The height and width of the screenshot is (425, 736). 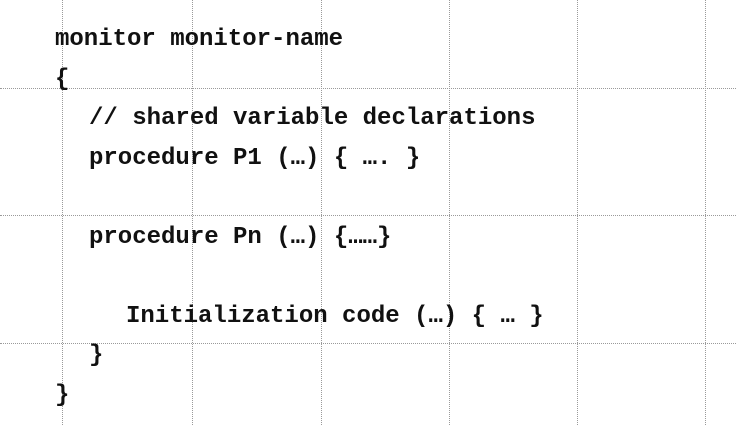 What do you see at coordinates (255, 158) in the screenshot?
I see `procedure-p1-line: procedure P1 (…) { …. }` at bounding box center [255, 158].